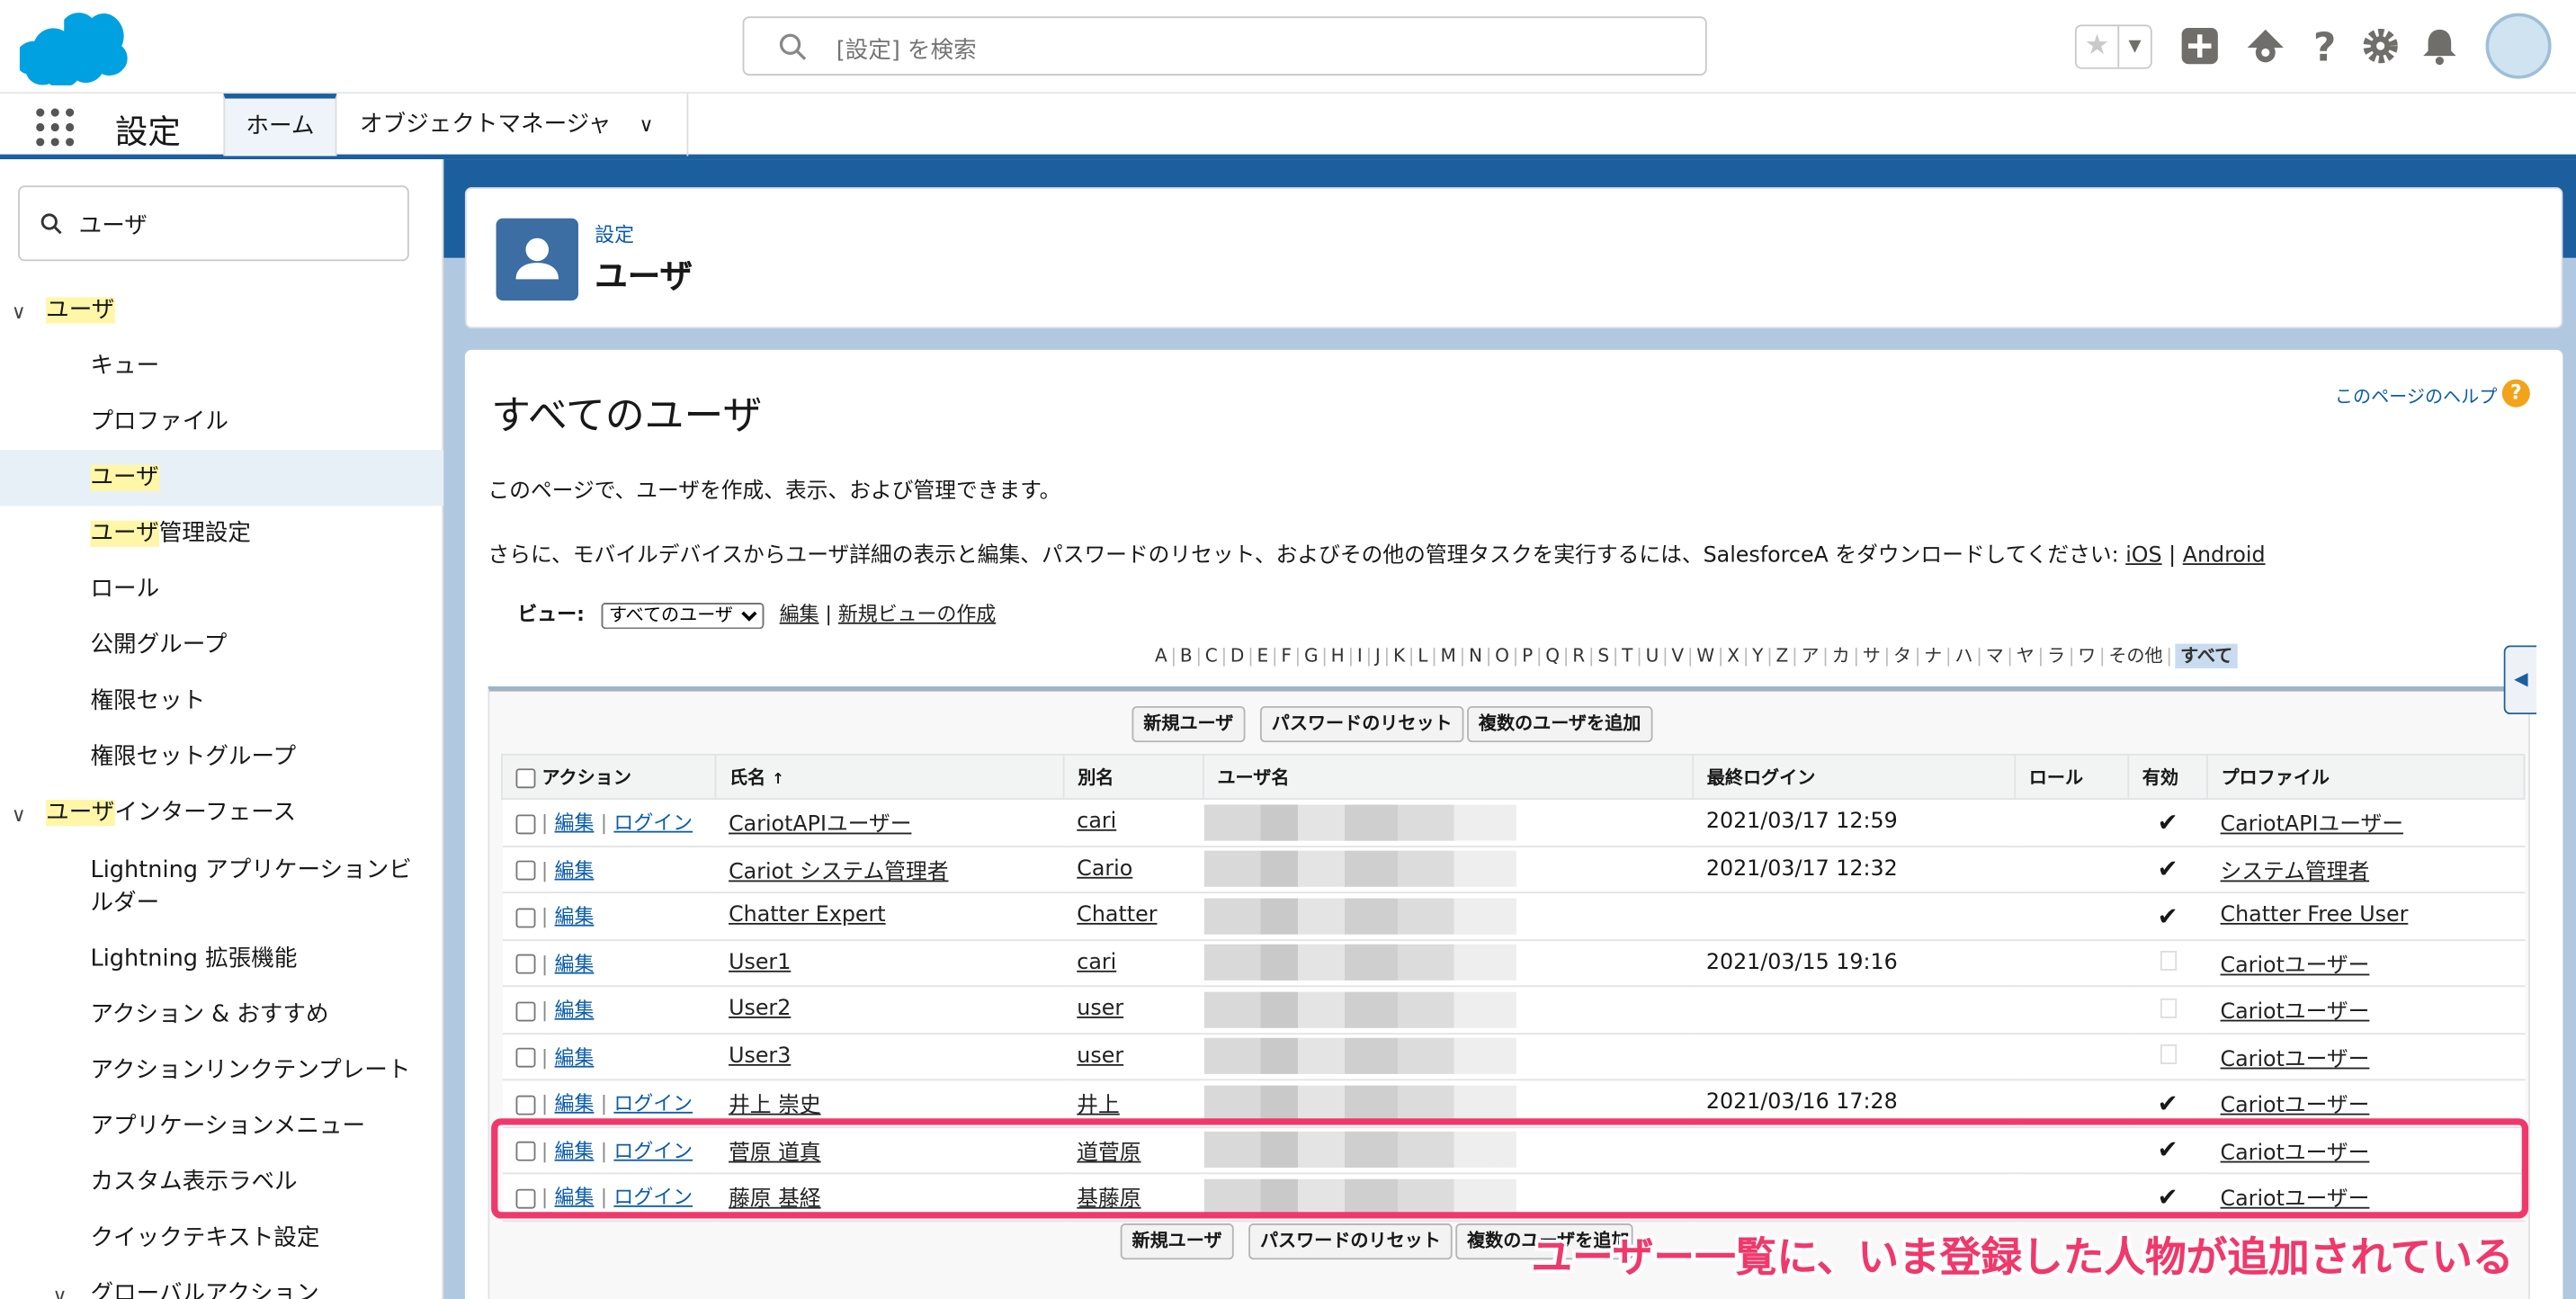  Describe the element at coordinates (2072, 777) in the screenshot. I see `column-role: ロール` at that location.